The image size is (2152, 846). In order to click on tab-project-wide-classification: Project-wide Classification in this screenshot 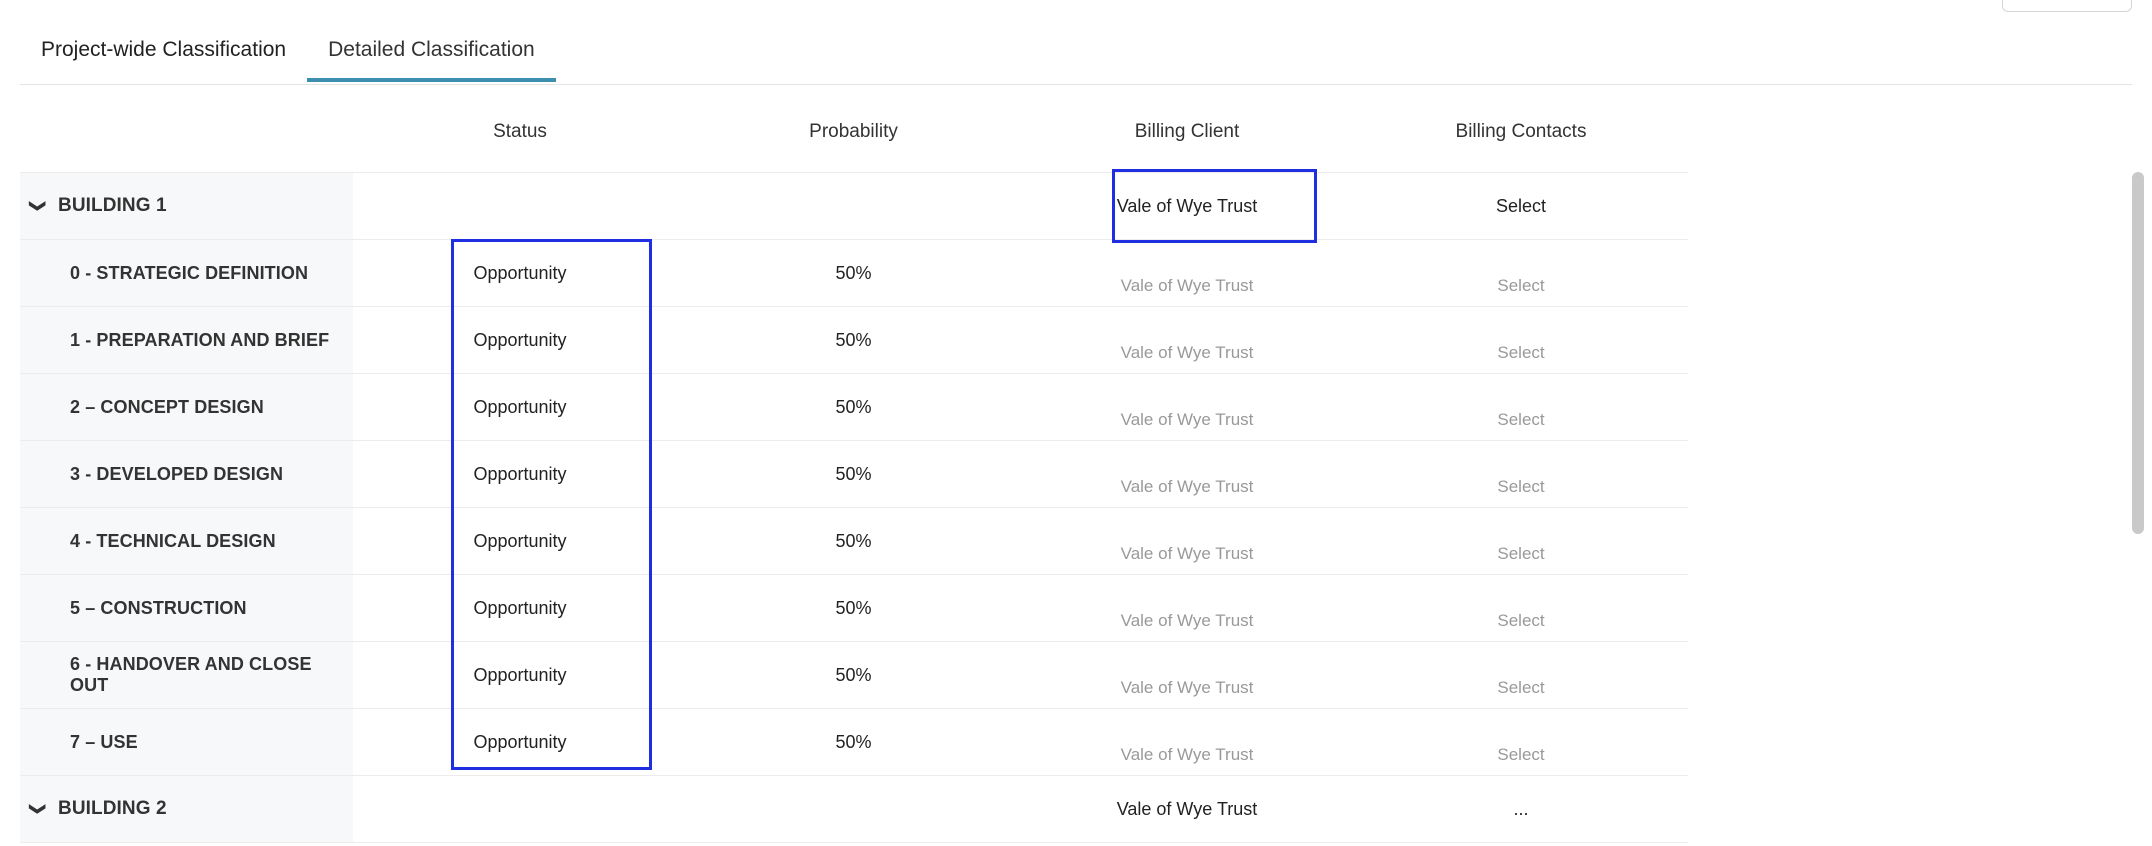, I will do `click(163, 55)`.